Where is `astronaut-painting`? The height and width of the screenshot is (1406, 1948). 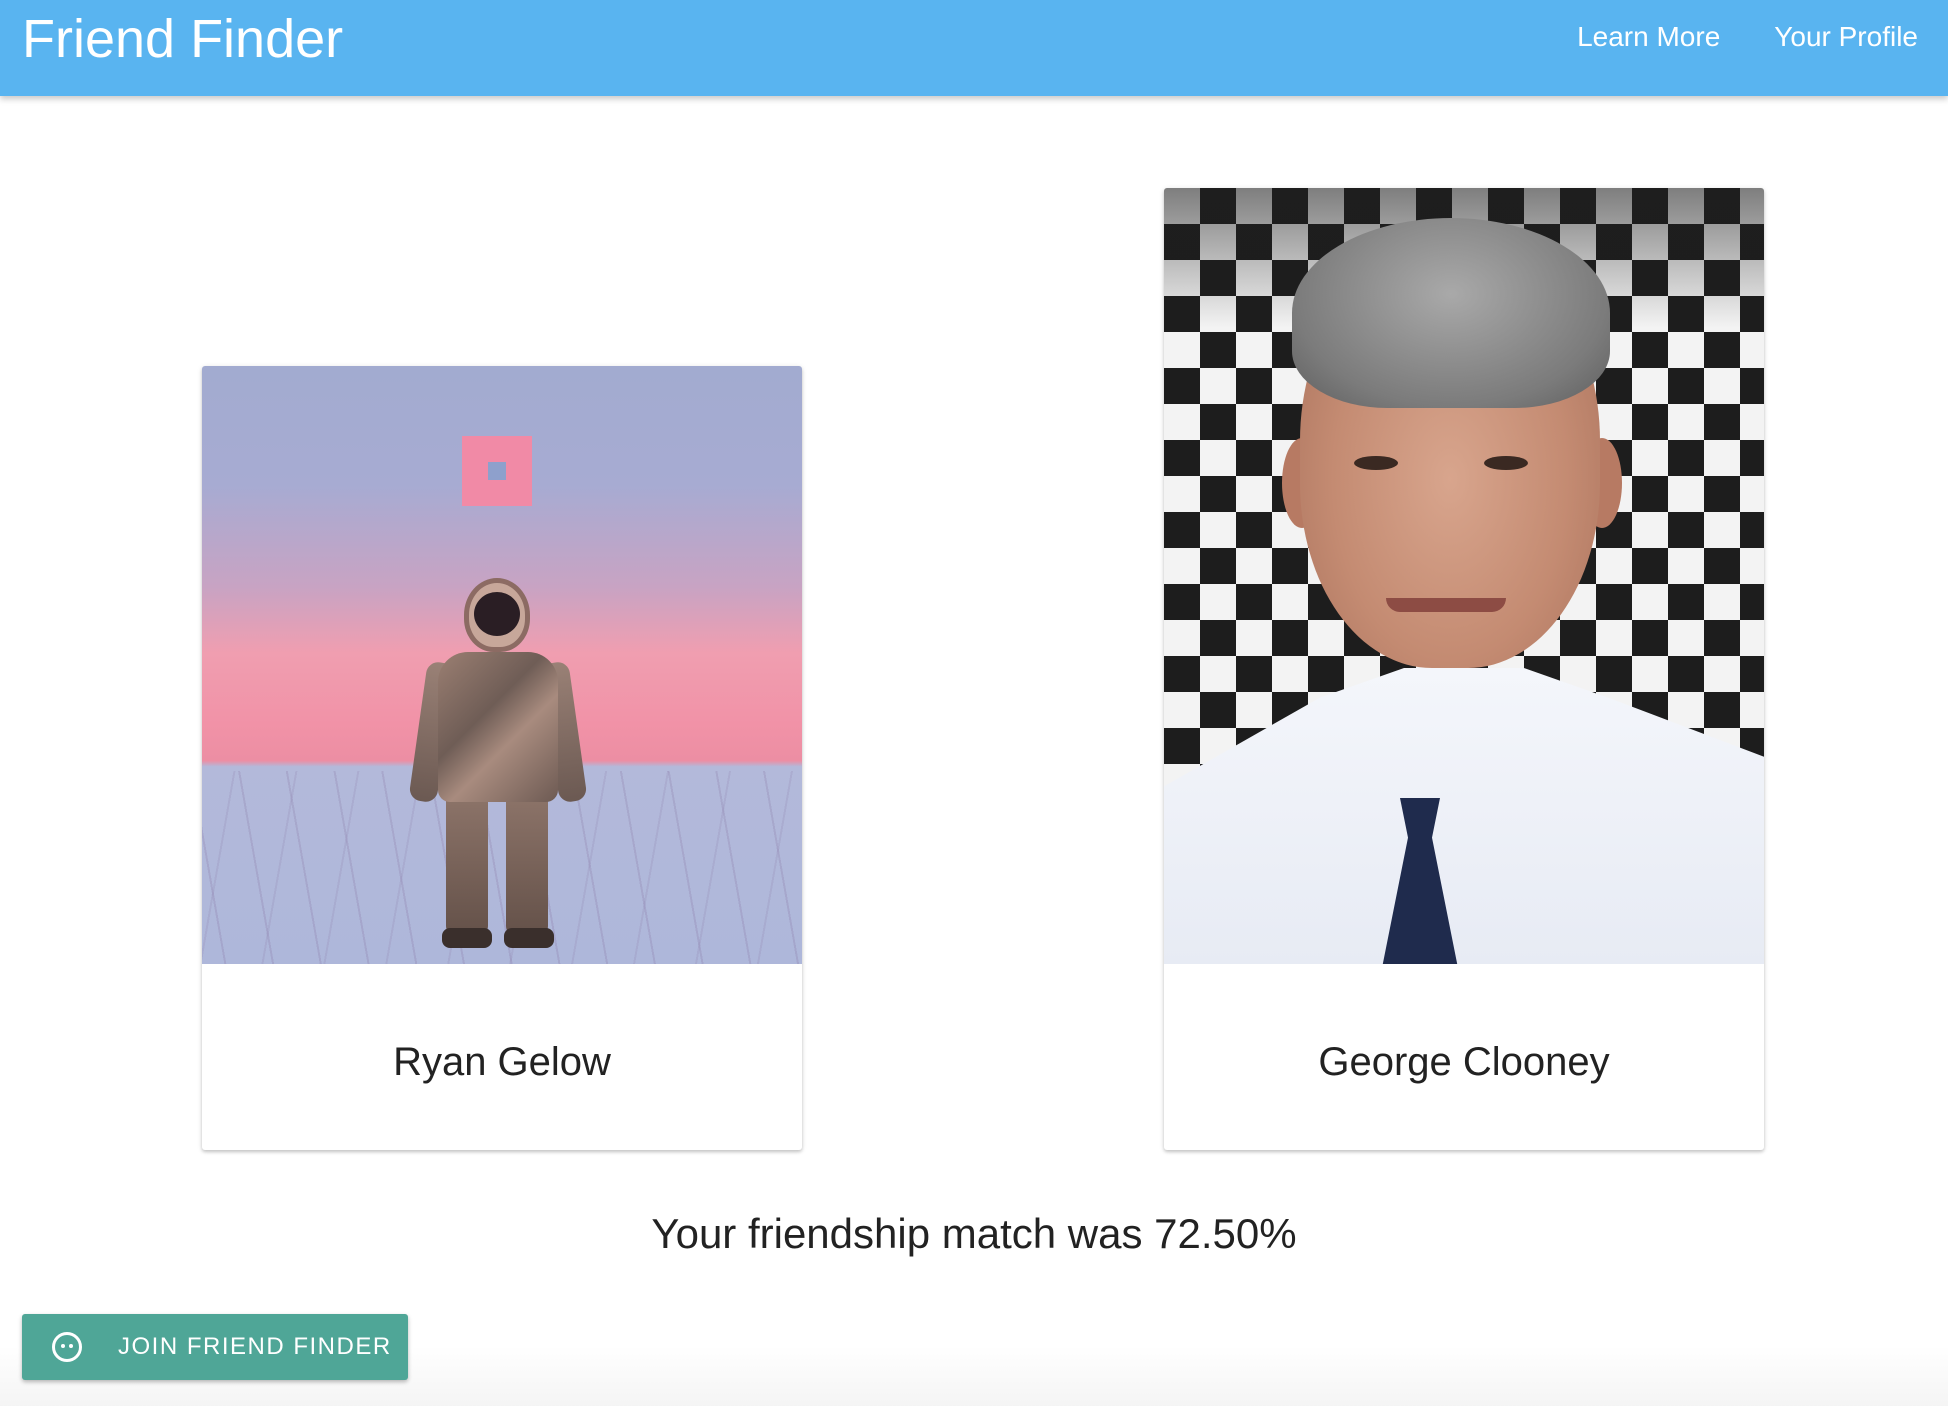 astronaut-painting is located at coordinates (502, 665).